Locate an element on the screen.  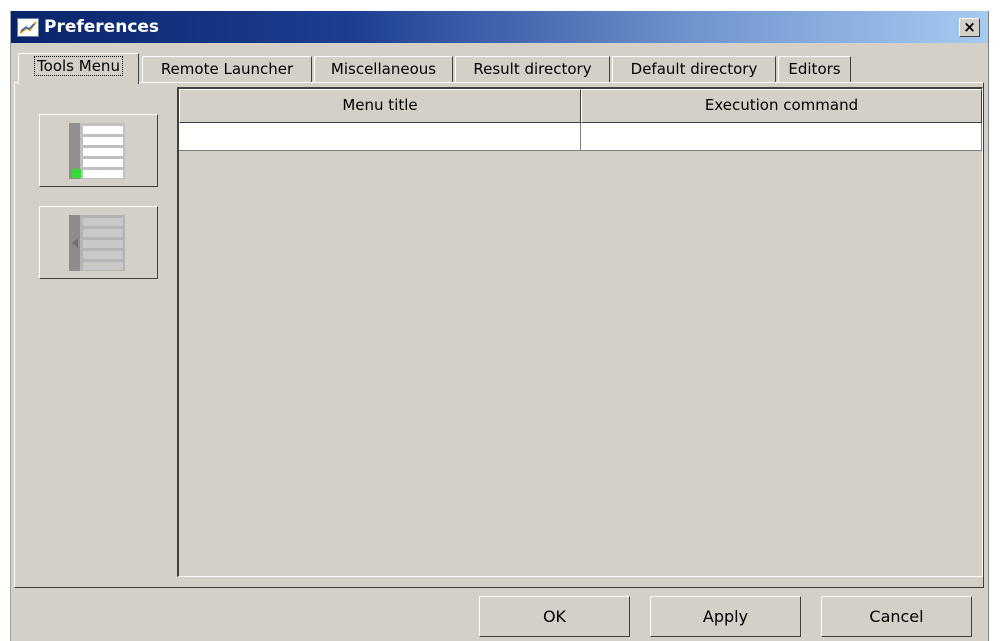
preferences-app-icon is located at coordinates (28, 27).